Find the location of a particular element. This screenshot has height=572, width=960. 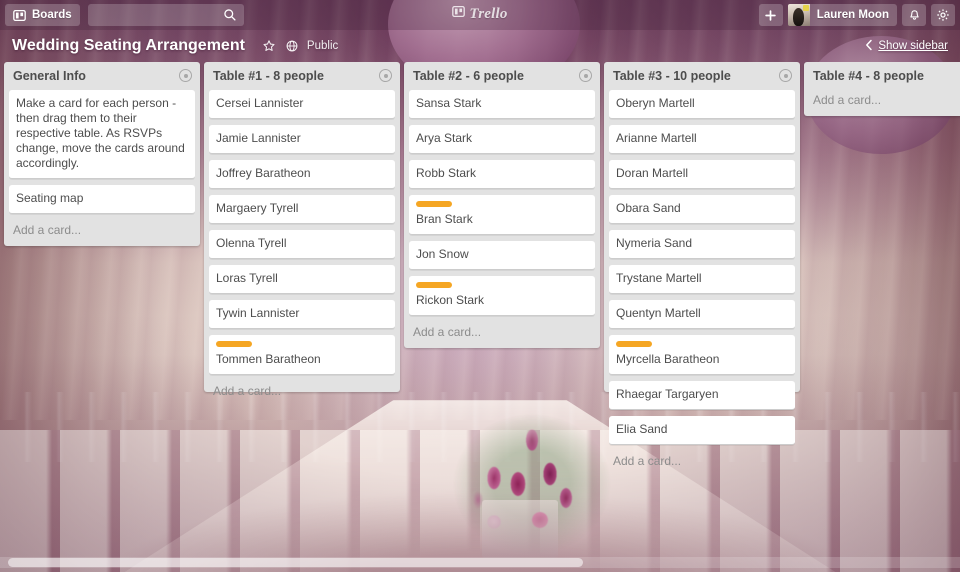

list-header: Table #3 - 10 people is located at coordinates (702, 79).